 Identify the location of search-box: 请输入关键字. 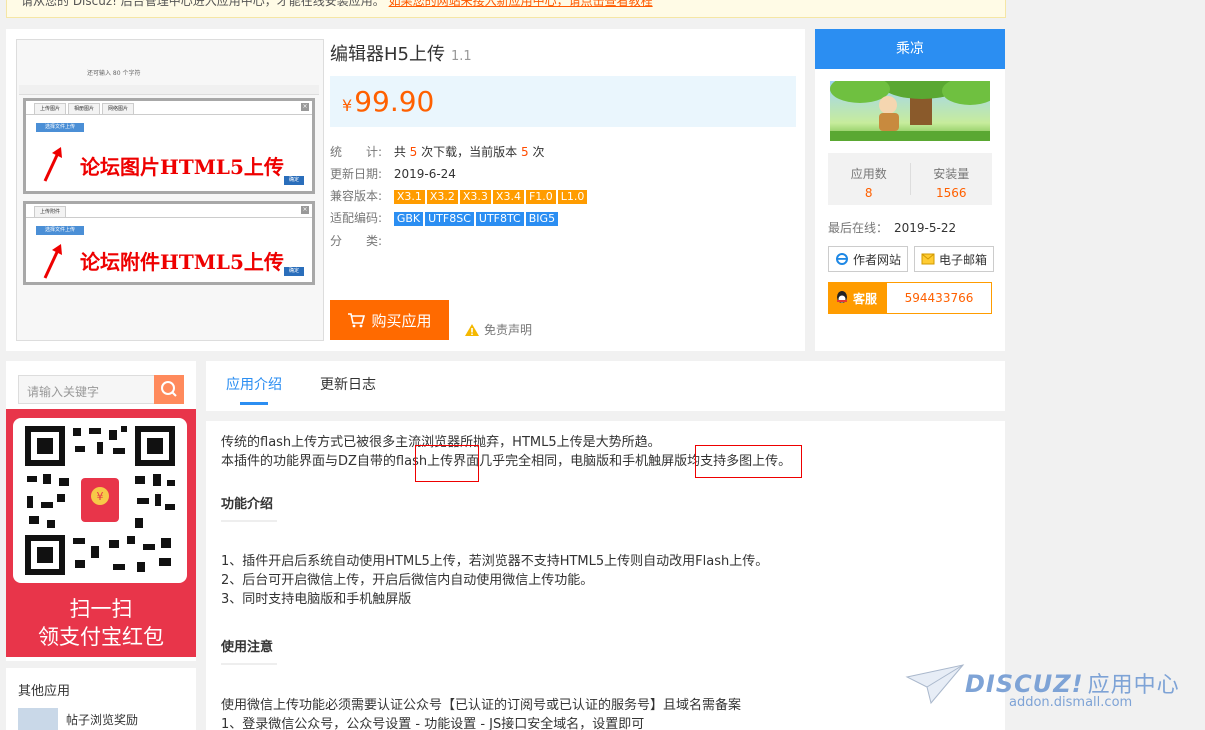
(101, 389).